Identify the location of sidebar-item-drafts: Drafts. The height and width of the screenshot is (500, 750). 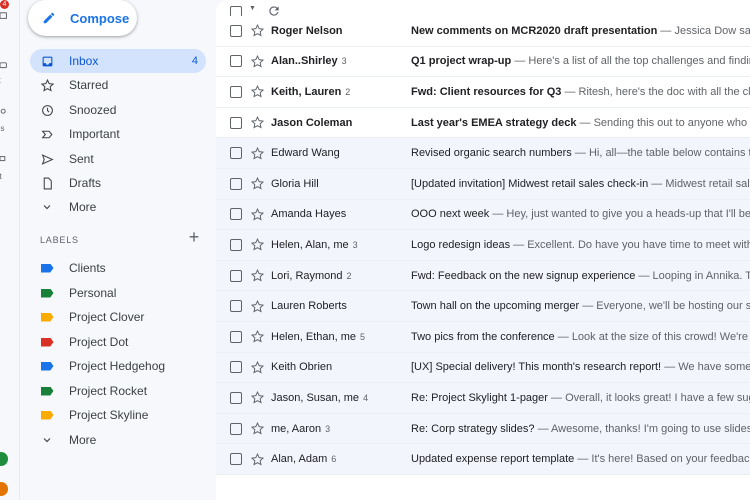
(118, 183).